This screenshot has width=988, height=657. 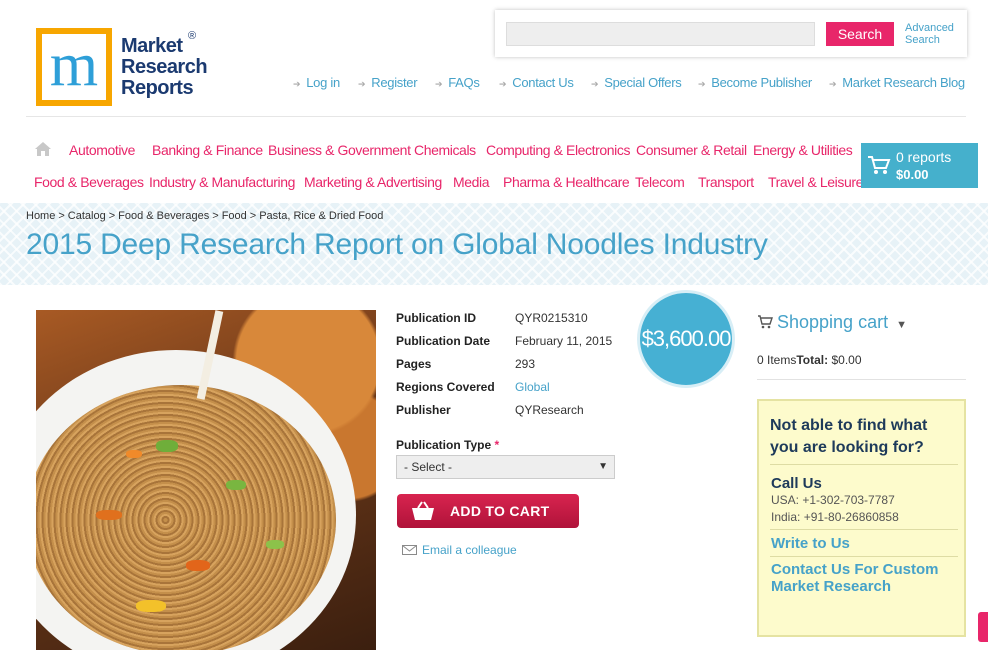 What do you see at coordinates (660, 34) in the screenshot?
I see `search-input` at bounding box center [660, 34].